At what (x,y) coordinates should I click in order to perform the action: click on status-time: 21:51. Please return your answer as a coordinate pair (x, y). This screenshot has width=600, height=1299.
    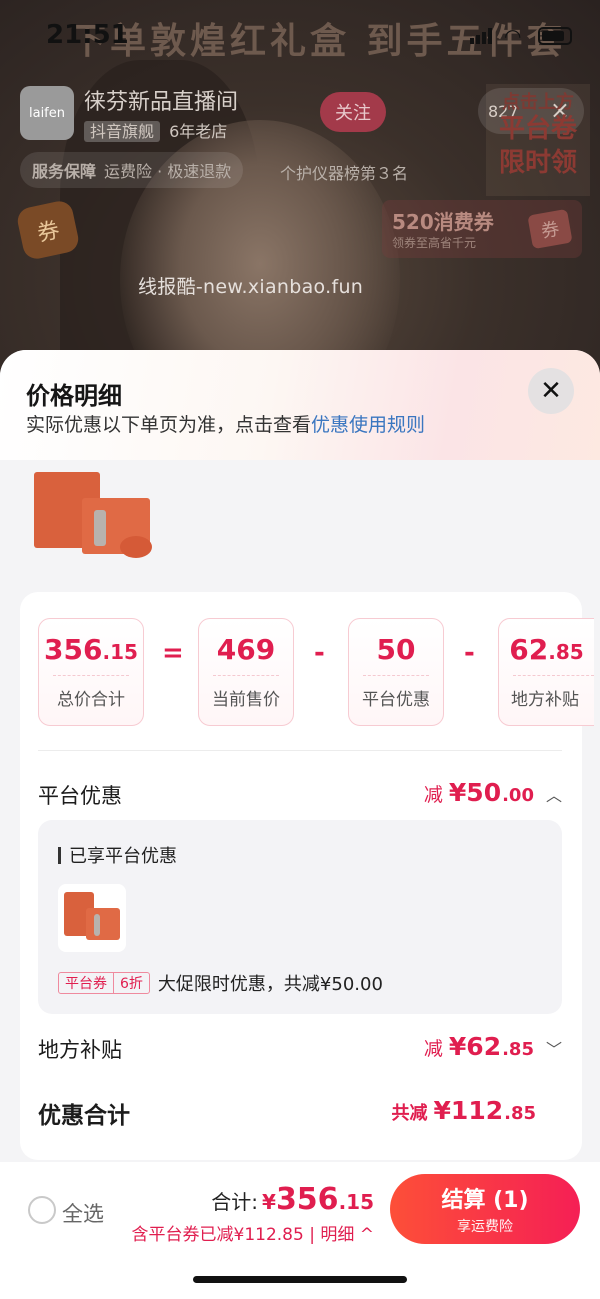
    Looking at the image, I should click on (87, 35).